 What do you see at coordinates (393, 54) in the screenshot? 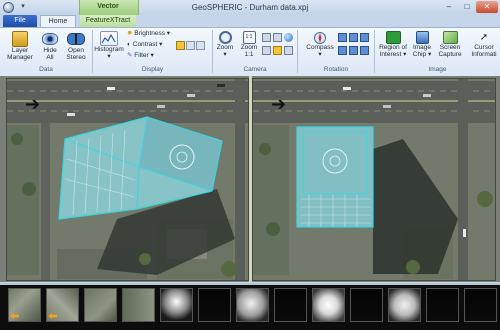
I see `roi-label-2: Interest ▾` at bounding box center [393, 54].